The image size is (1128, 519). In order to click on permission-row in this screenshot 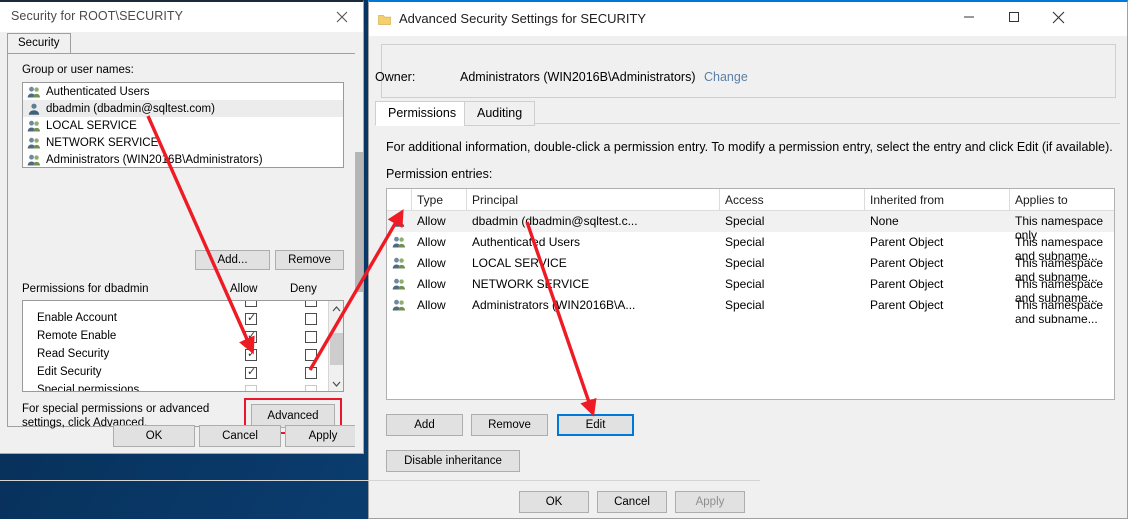, I will do `click(175, 305)`.